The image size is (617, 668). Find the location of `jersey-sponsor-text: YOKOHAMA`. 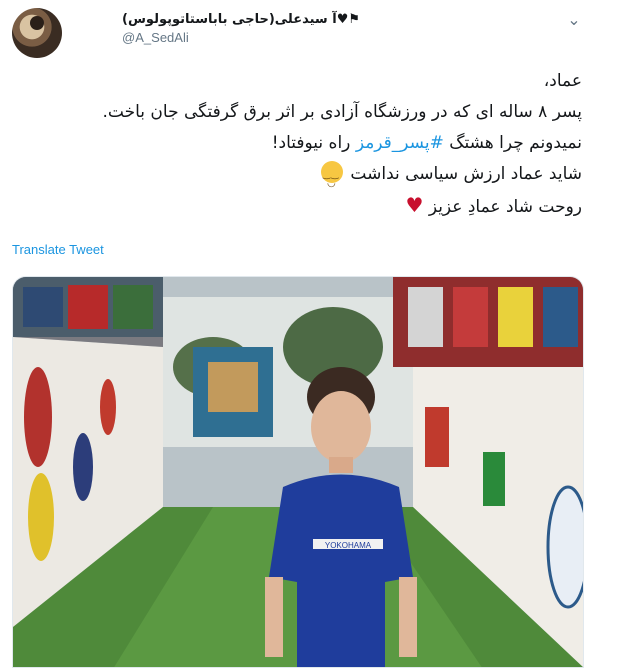

jersey-sponsor-text: YOKOHAMA is located at coordinates (348, 545).